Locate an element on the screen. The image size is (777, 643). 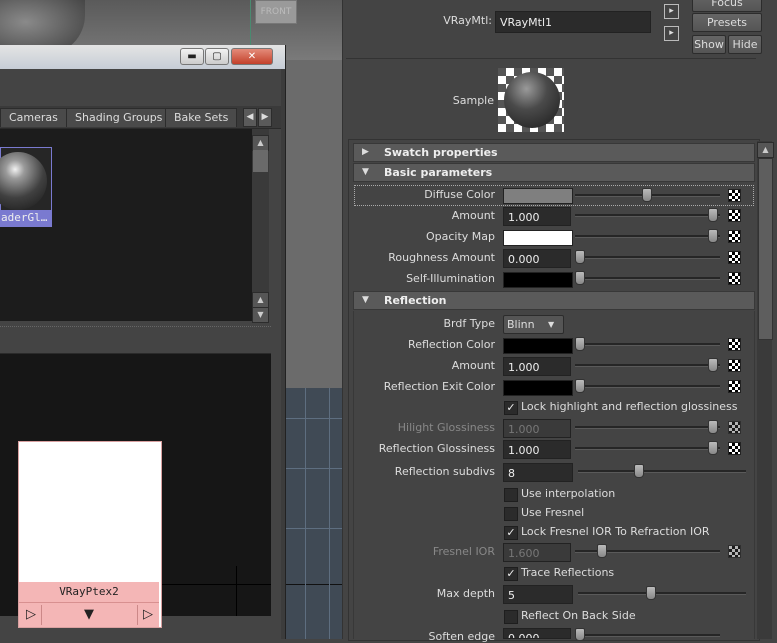
soften-edge-slider is located at coordinates (647, 635).